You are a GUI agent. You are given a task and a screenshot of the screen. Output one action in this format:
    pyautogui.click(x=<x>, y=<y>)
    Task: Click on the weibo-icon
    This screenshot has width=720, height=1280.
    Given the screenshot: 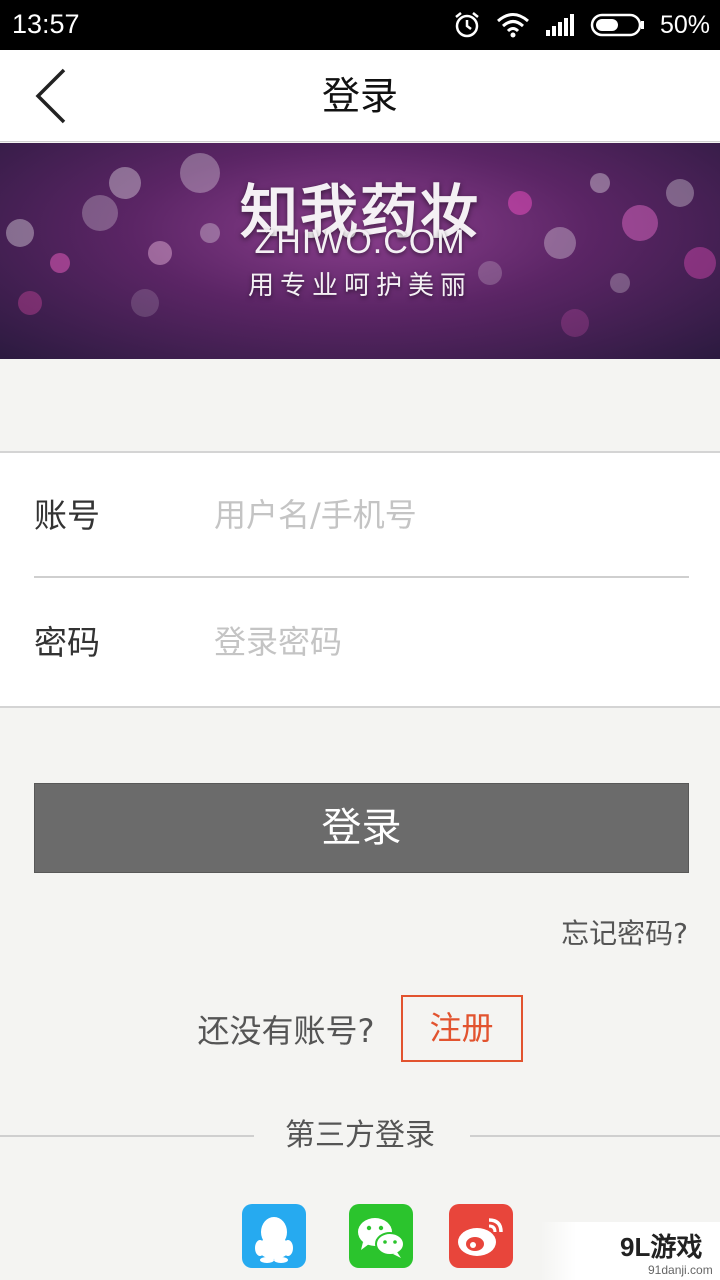 What is the action you would take?
    pyautogui.click(x=480, y=1237)
    